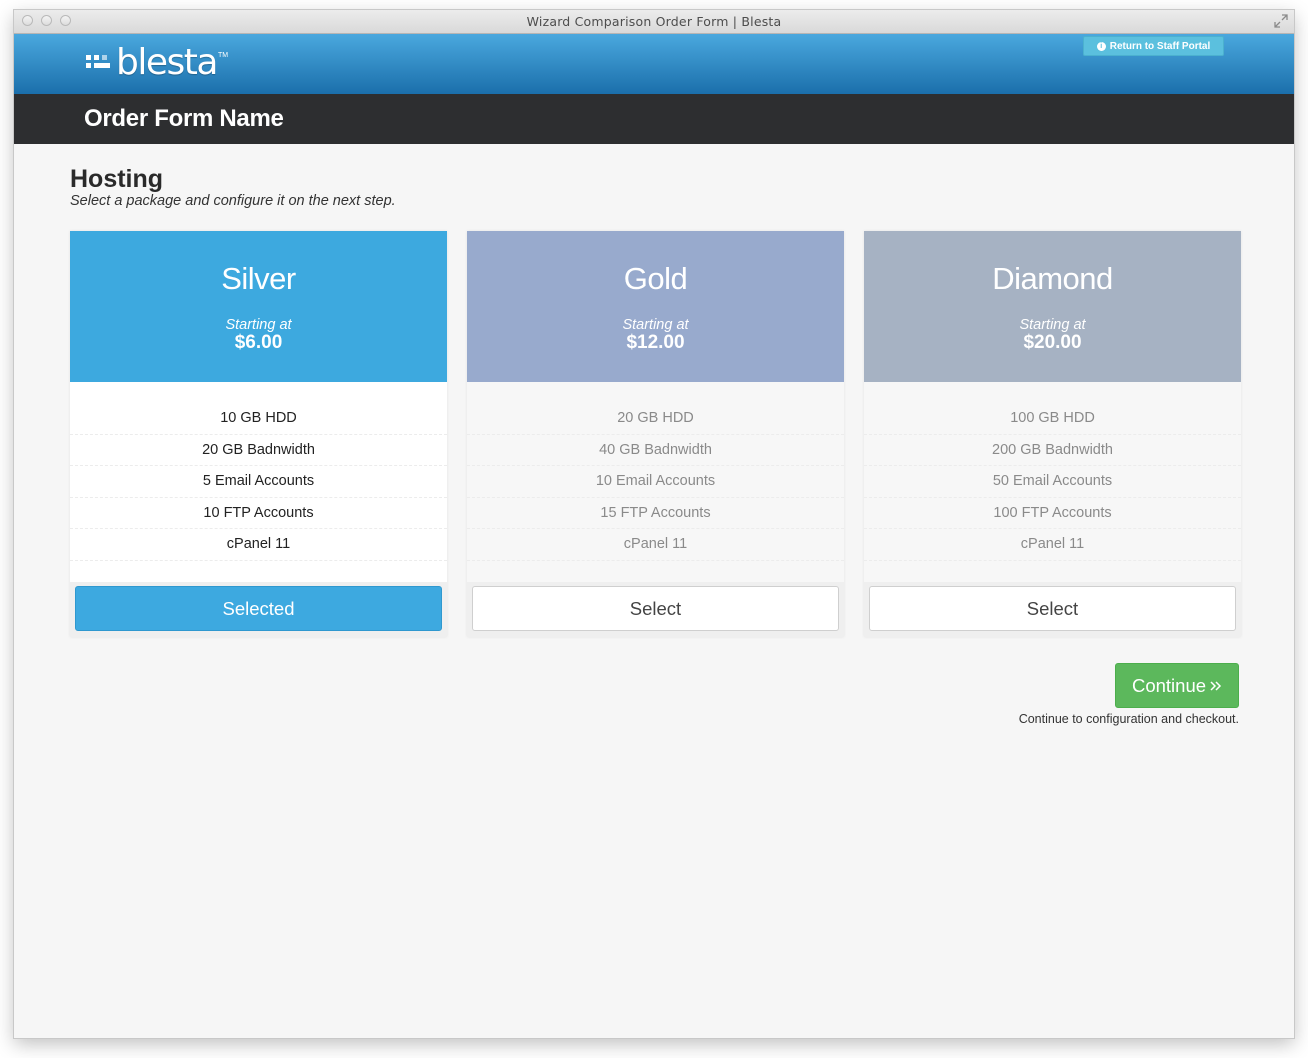 Image resolution: width=1308 pixels, height=1058 pixels. I want to click on plan-feature: 200 GB Badnwidth, so click(1052, 450).